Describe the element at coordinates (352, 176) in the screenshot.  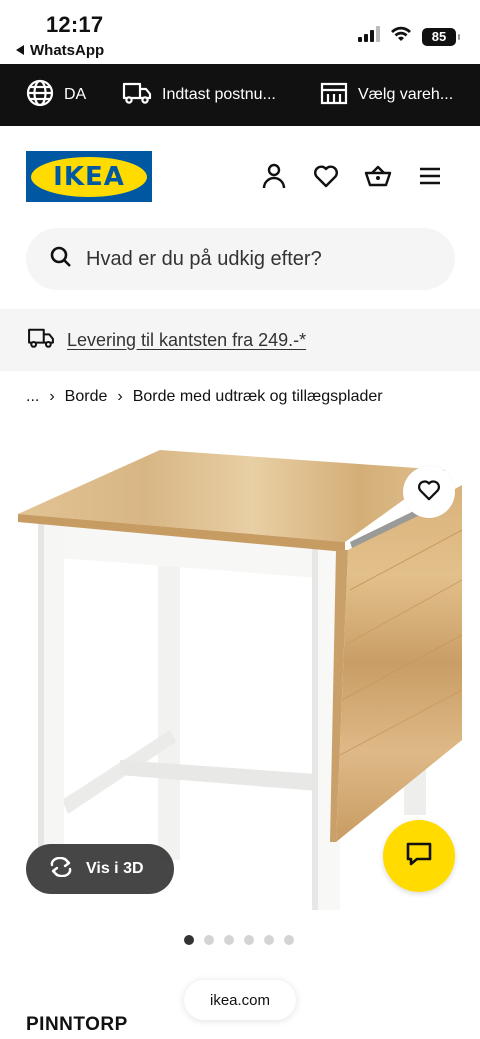
I see `header-actions` at that location.